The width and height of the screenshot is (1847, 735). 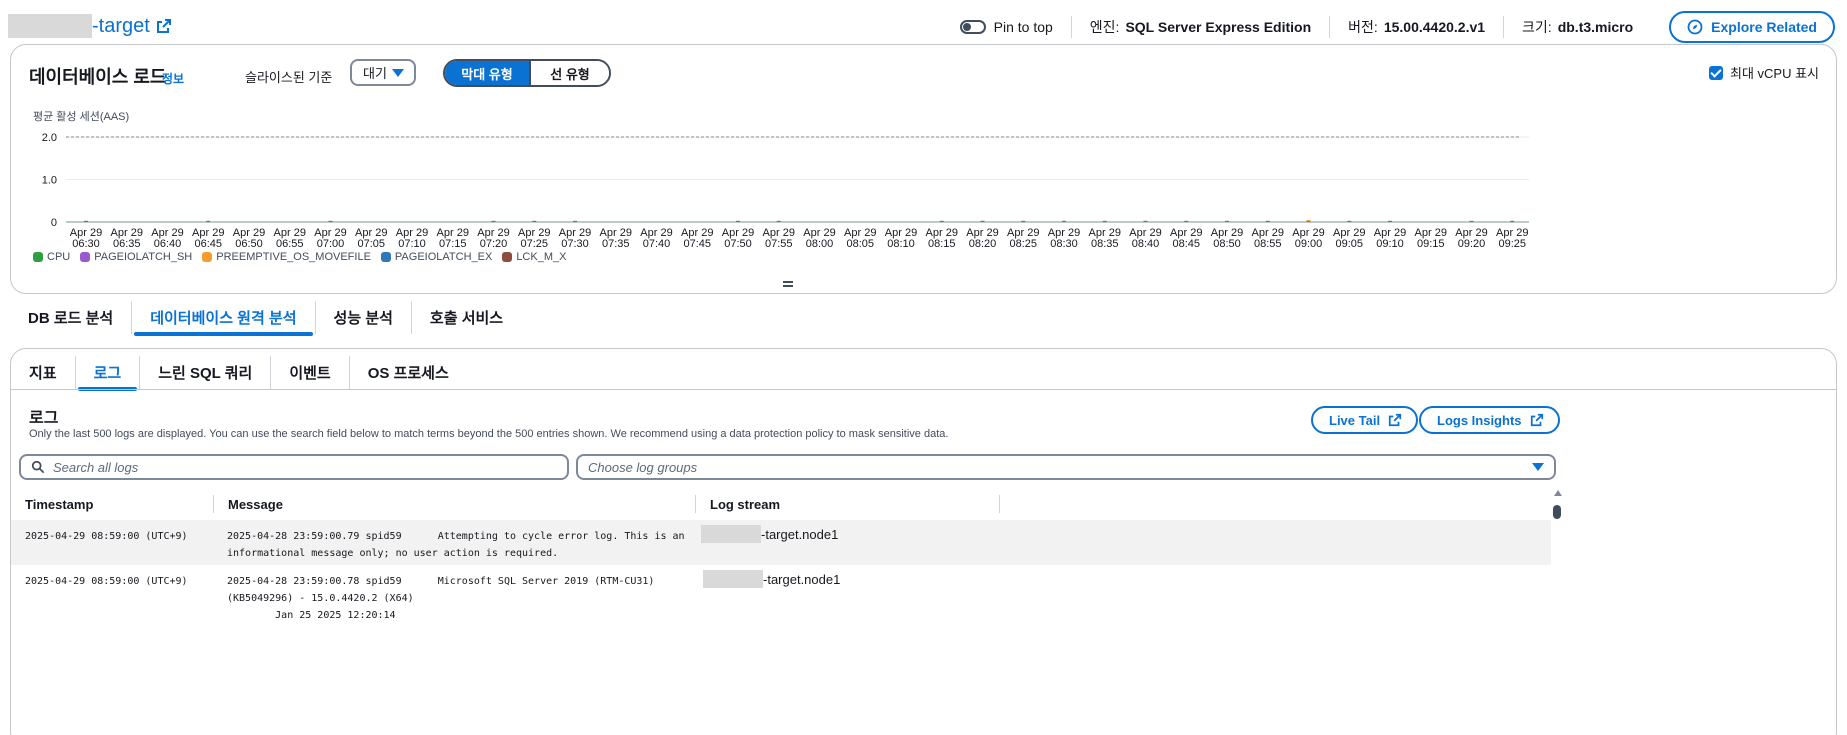 What do you see at coordinates (738, 244) in the screenshot?
I see `x-tick-label-time: 07:50` at bounding box center [738, 244].